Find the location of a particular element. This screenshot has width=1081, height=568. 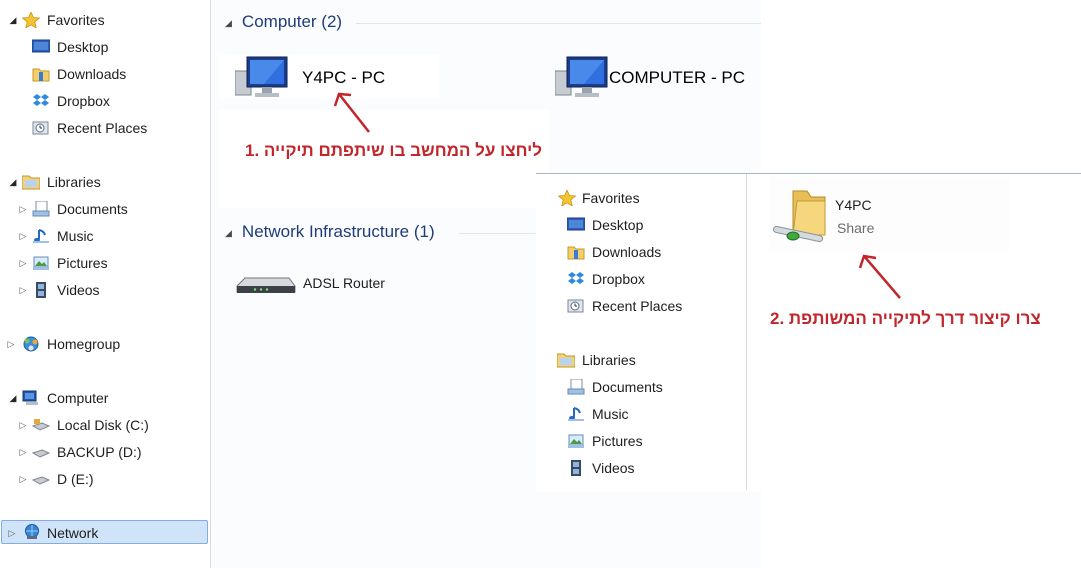

nav-favorites: ◢ Favorites is located at coordinates (105, 20).